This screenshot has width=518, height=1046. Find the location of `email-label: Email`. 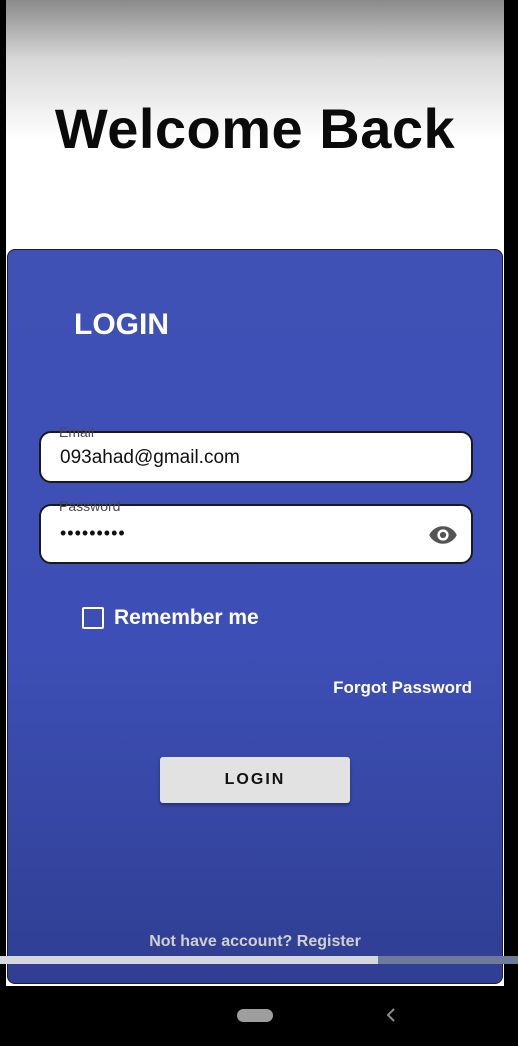

email-label: Email is located at coordinates (77, 432).